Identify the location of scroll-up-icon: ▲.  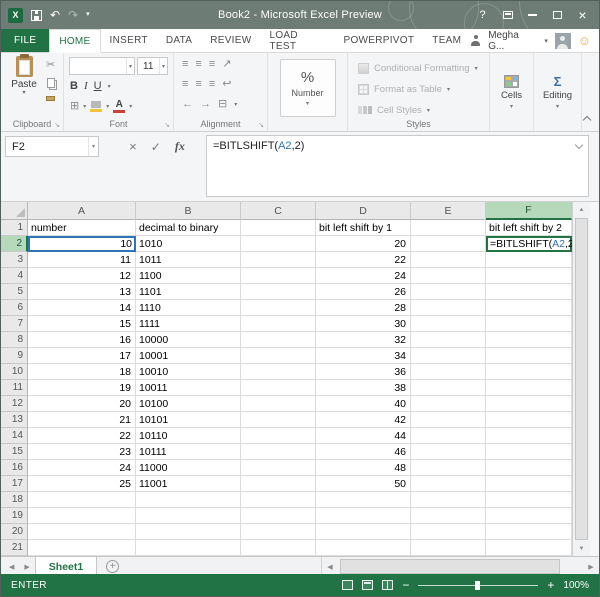
(581, 209).